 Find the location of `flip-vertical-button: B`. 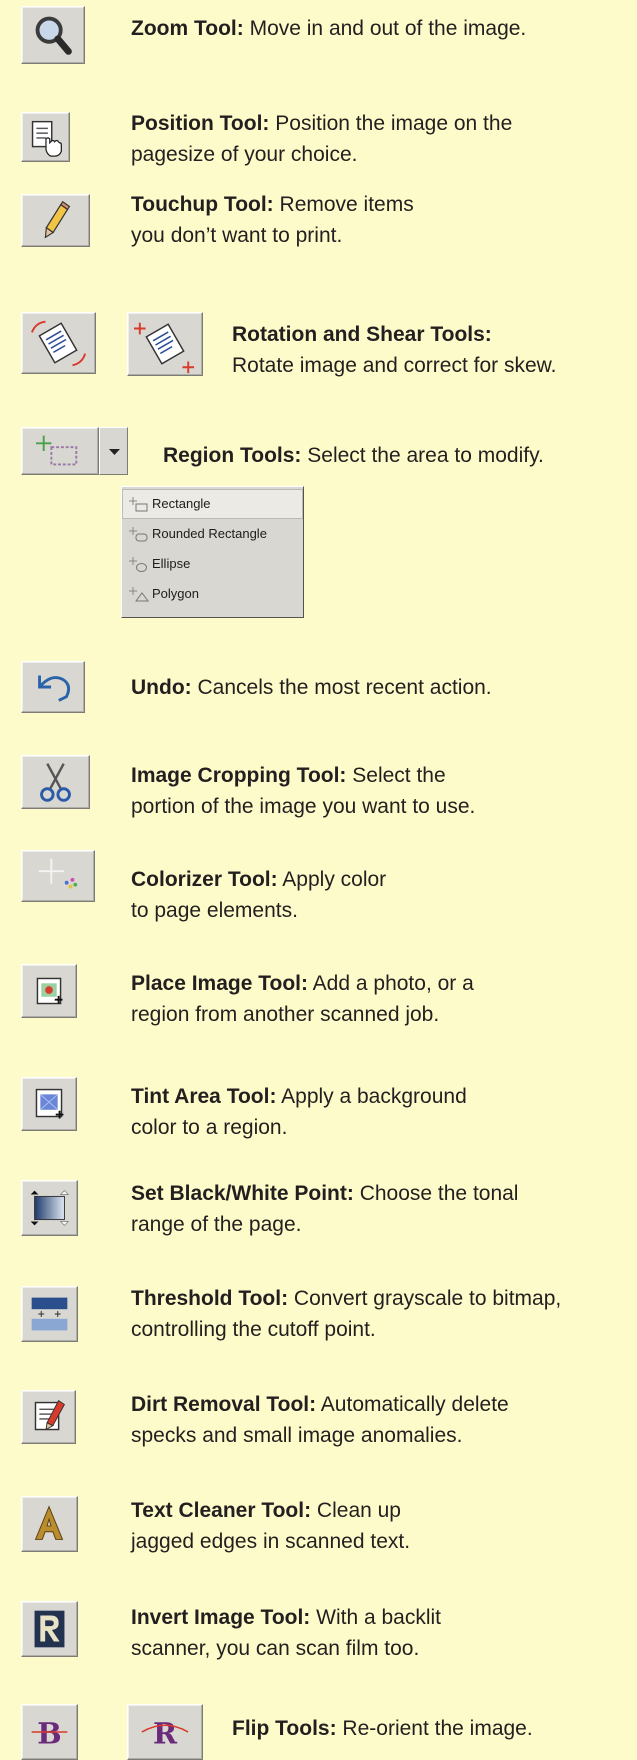

flip-vertical-button: B is located at coordinates (49, 1732).